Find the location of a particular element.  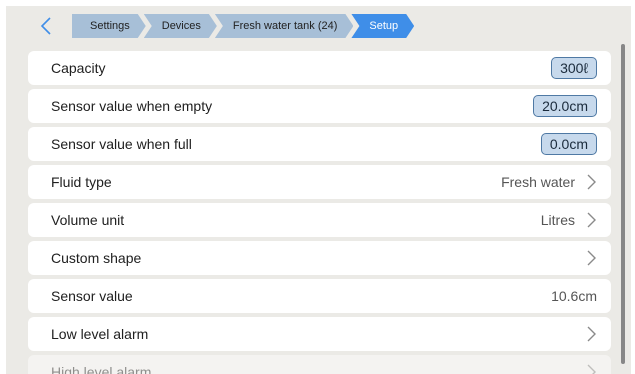

row-volume-unit: Volume unit Litres is located at coordinates (319, 220).